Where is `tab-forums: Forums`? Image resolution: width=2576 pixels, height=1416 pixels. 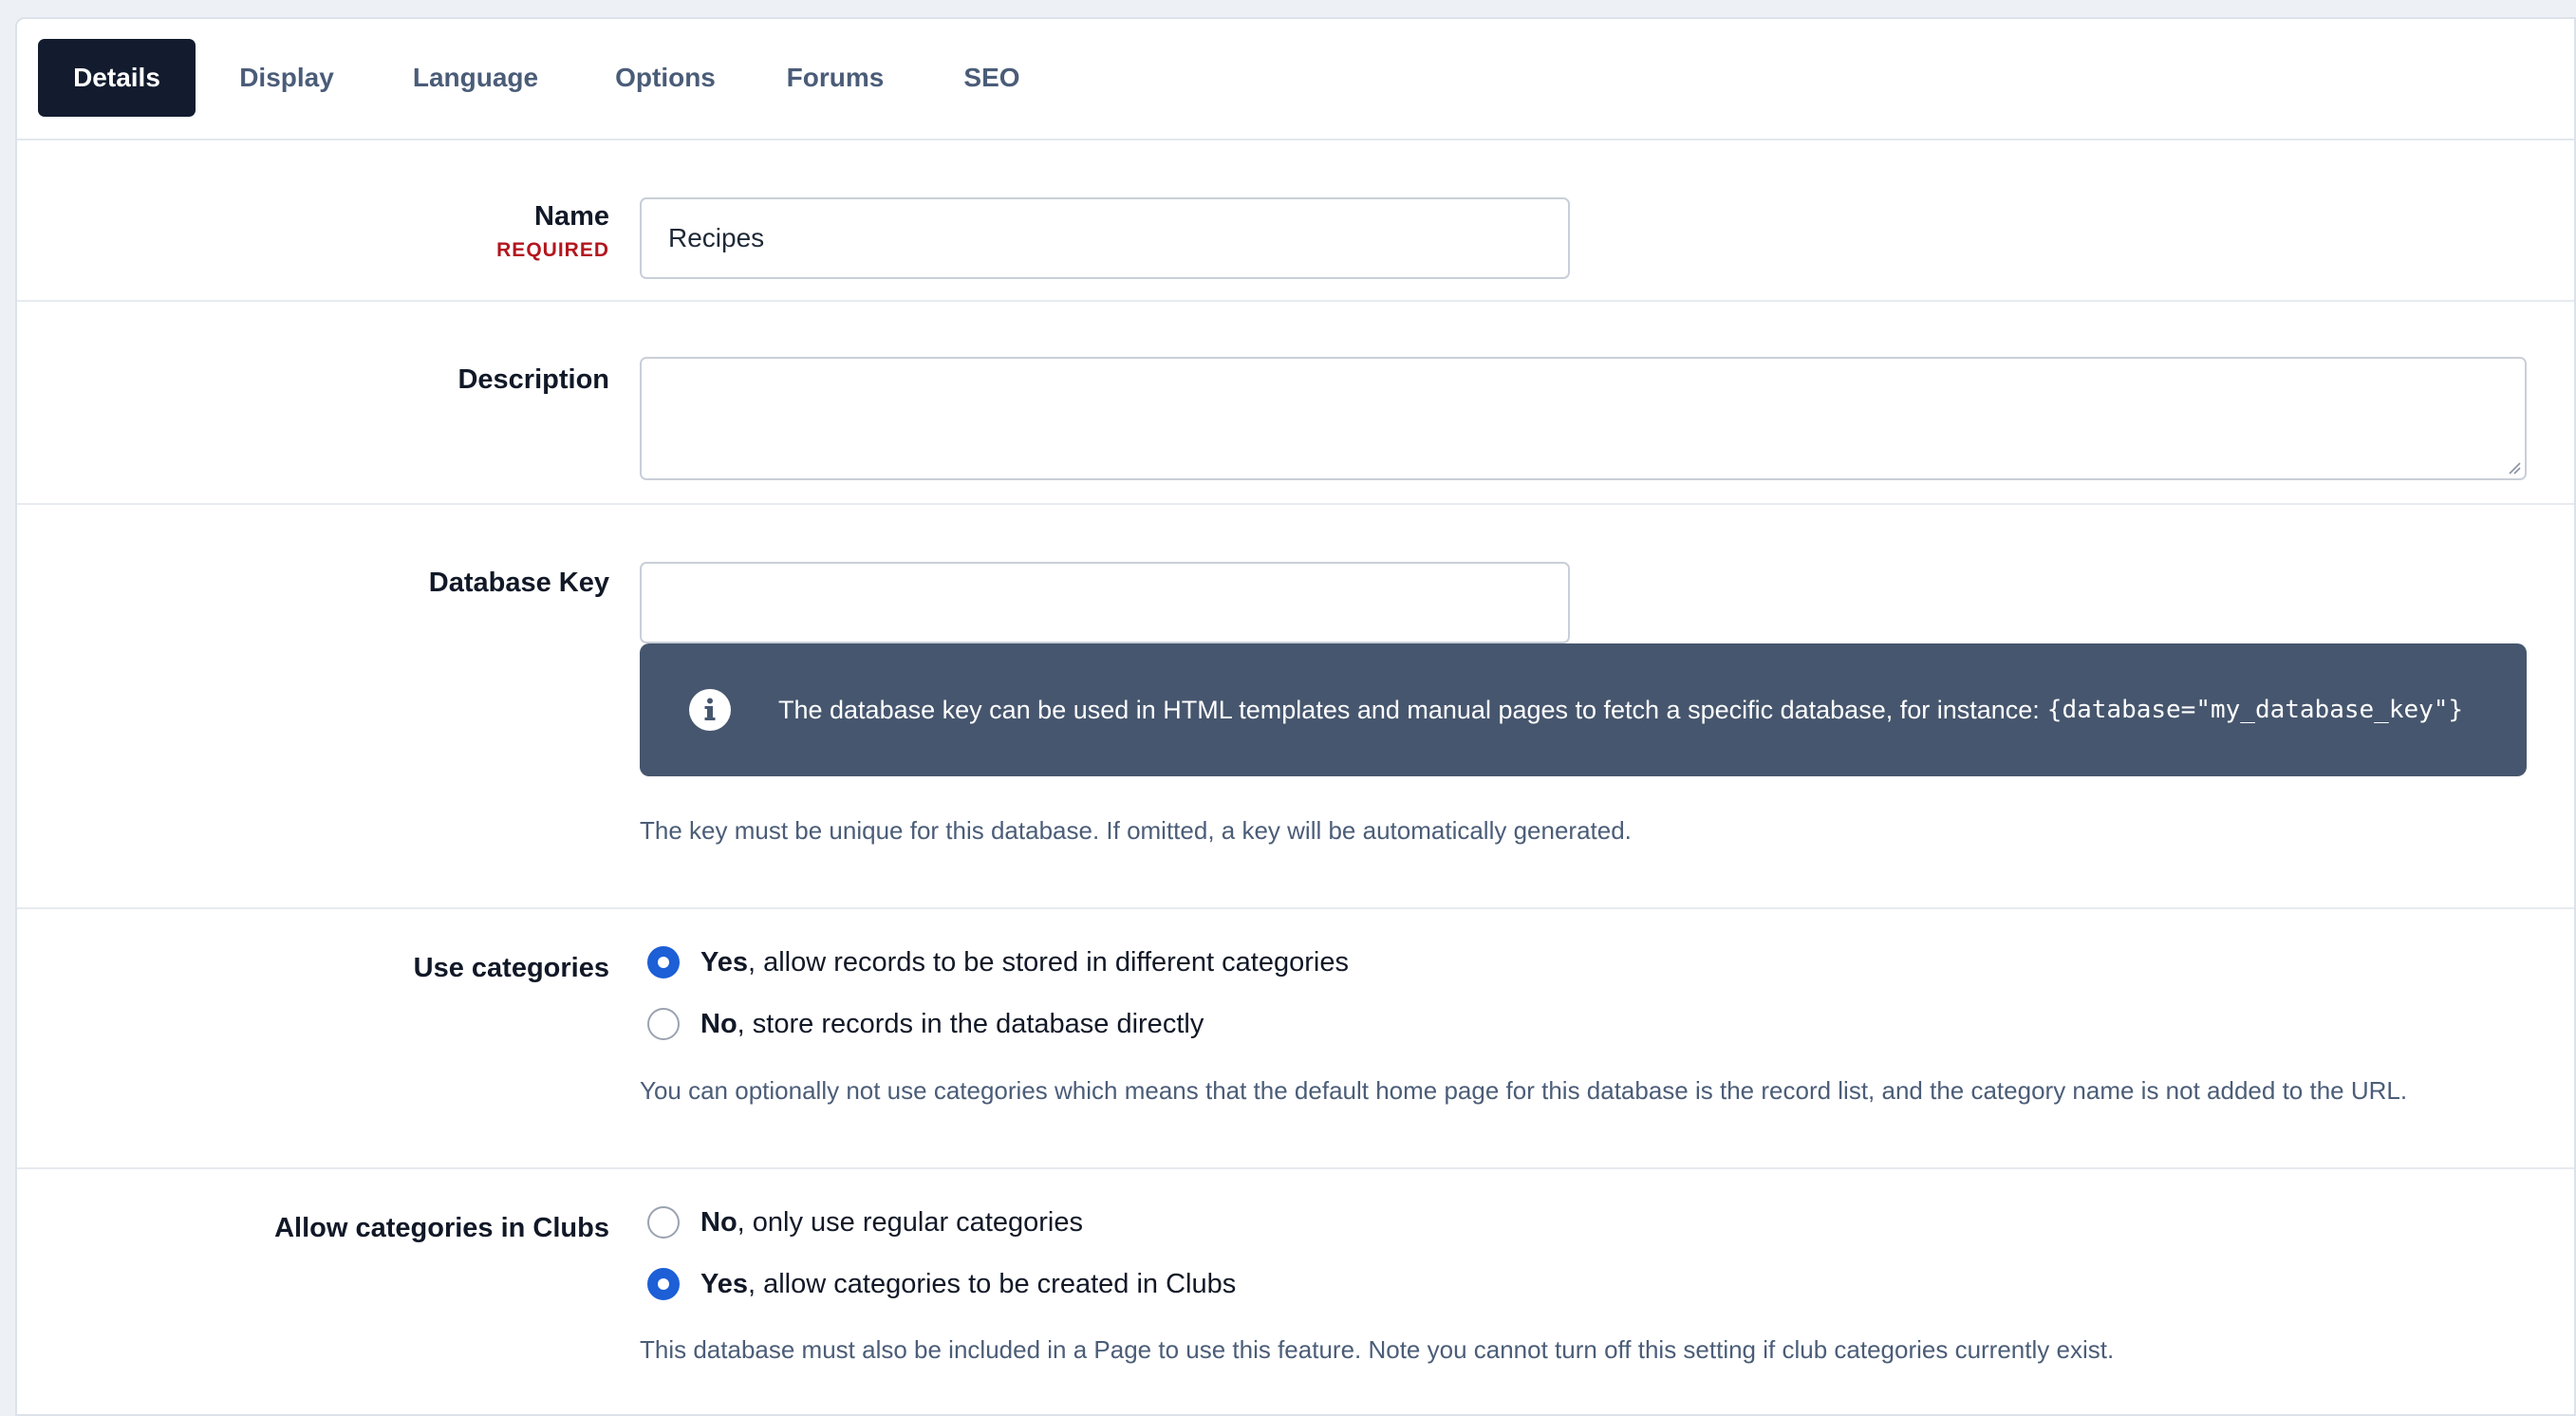
tab-forums: Forums is located at coordinates (835, 78).